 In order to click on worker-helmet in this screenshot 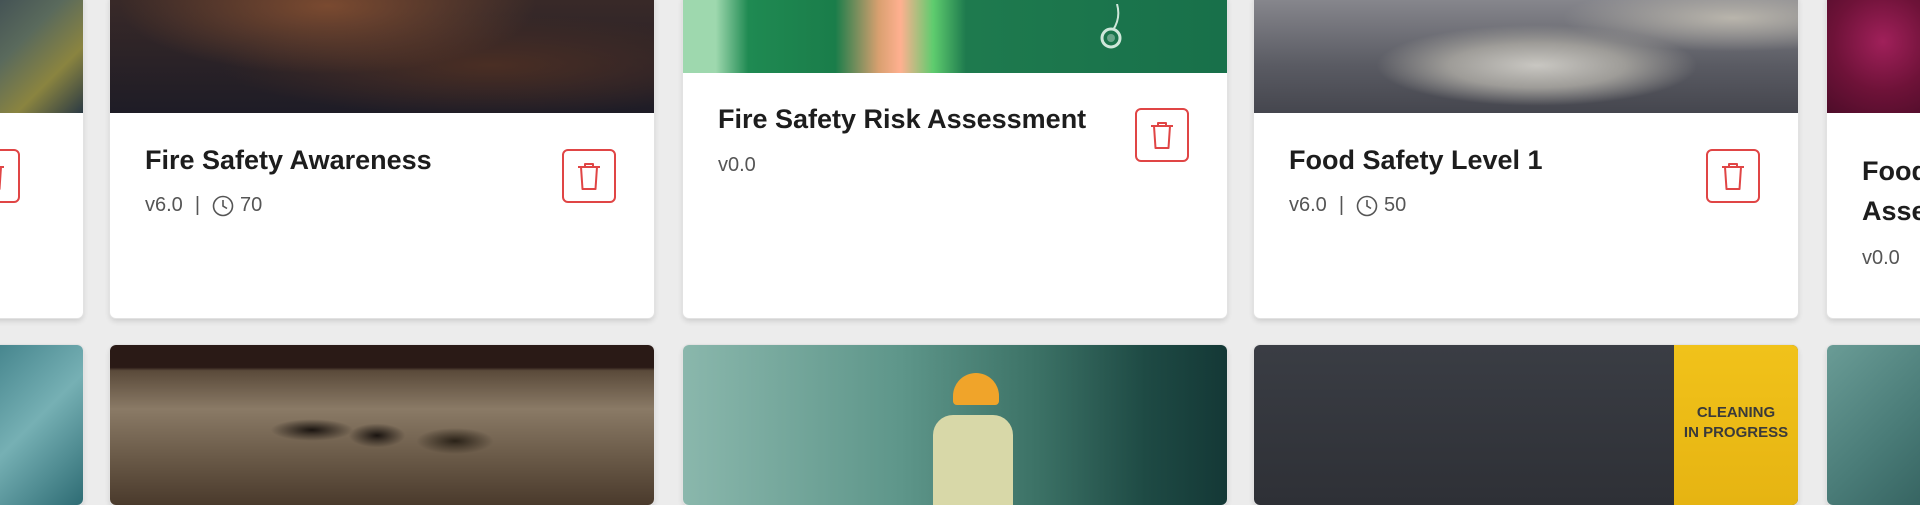, I will do `click(976, 389)`.